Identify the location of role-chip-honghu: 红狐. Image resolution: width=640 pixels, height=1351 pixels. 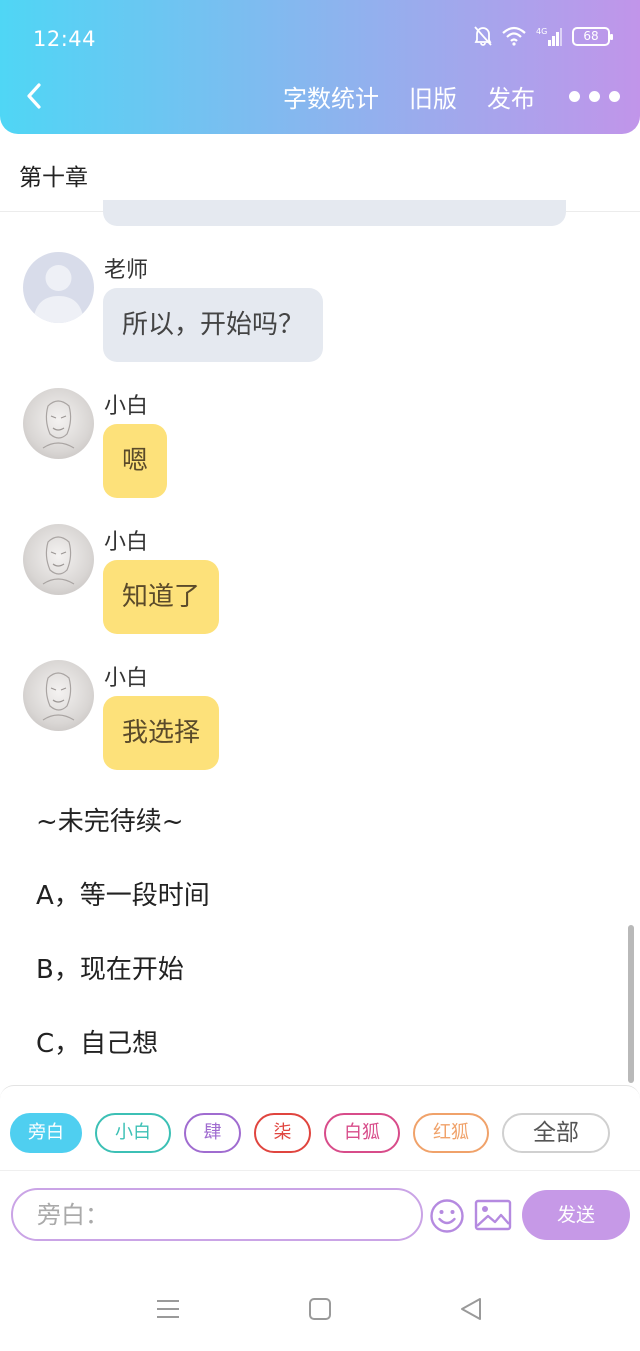
(451, 1133).